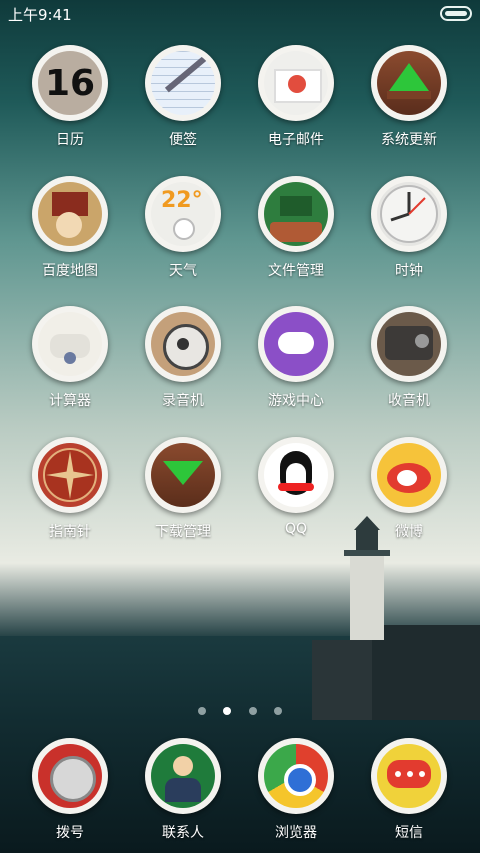 This screenshot has height=853, width=480. Describe the element at coordinates (409, 83) in the screenshot. I see `system-update-icon` at that location.